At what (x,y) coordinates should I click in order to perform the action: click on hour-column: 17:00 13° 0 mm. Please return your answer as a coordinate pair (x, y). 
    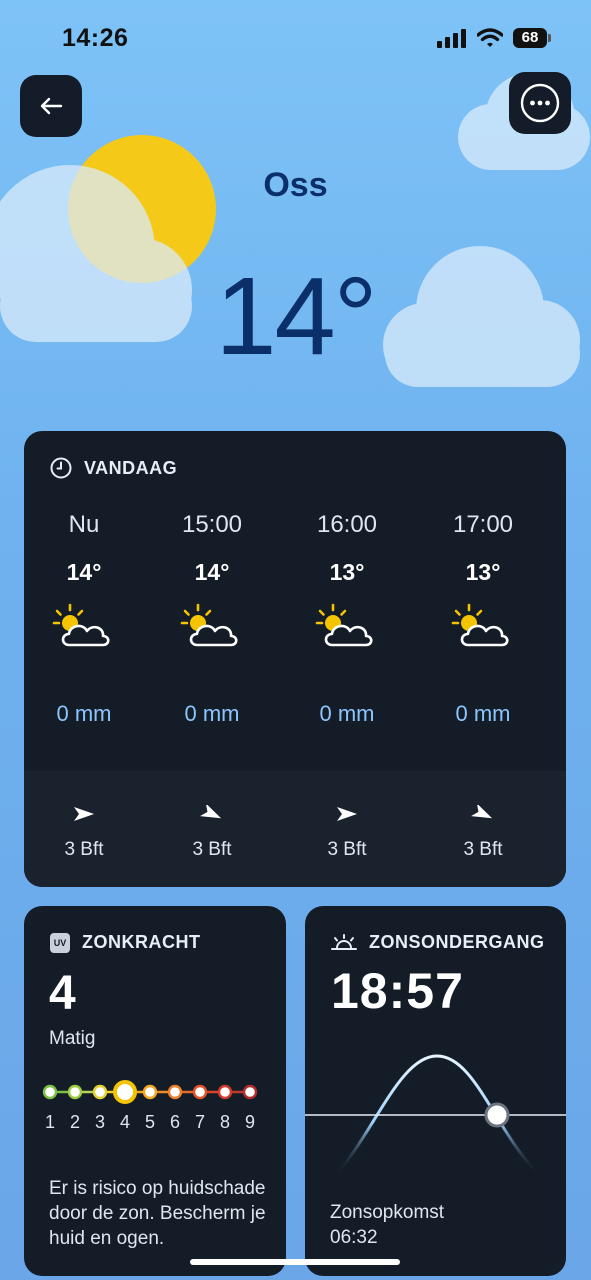
    Looking at the image, I should click on (483, 619).